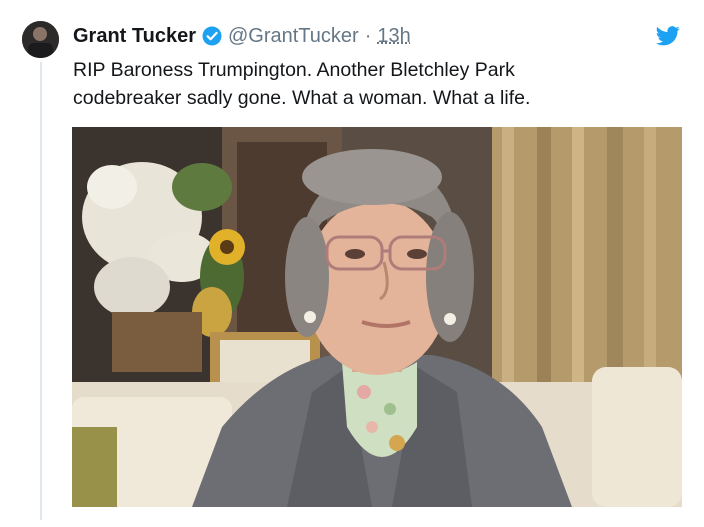 This screenshot has height=527, width=704. I want to click on twitter-bird-icon, so click(668, 36).